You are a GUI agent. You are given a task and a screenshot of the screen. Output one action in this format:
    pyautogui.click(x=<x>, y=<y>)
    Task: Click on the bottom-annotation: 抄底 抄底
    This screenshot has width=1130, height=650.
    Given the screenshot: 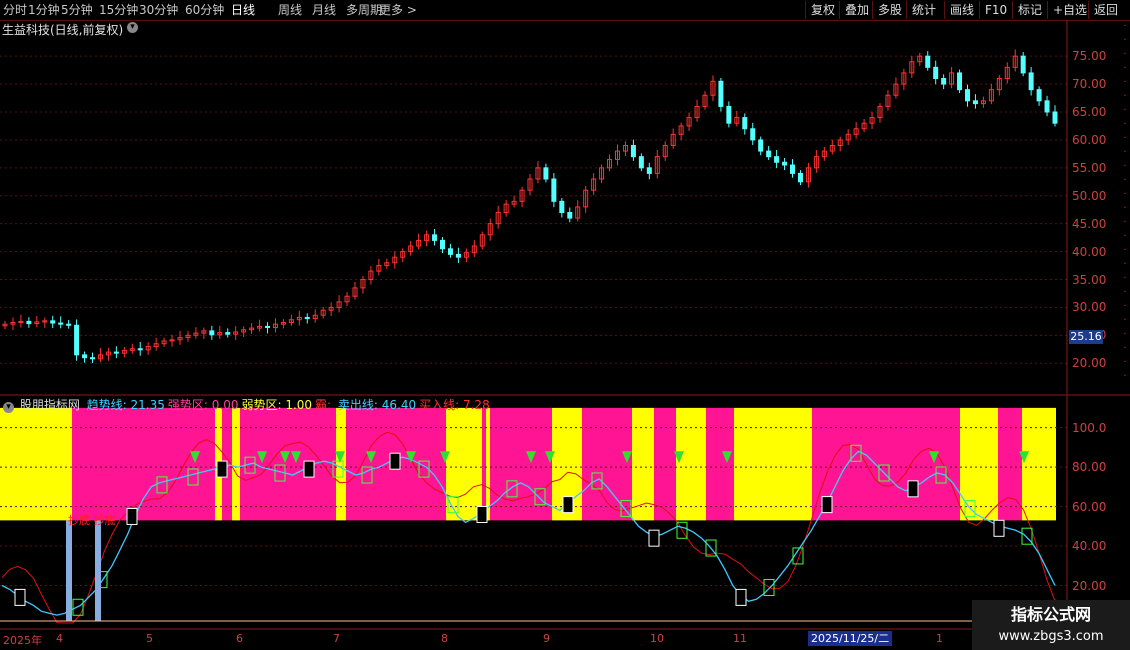 What is the action you would take?
    pyautogui.click(x=92, y=520)
    